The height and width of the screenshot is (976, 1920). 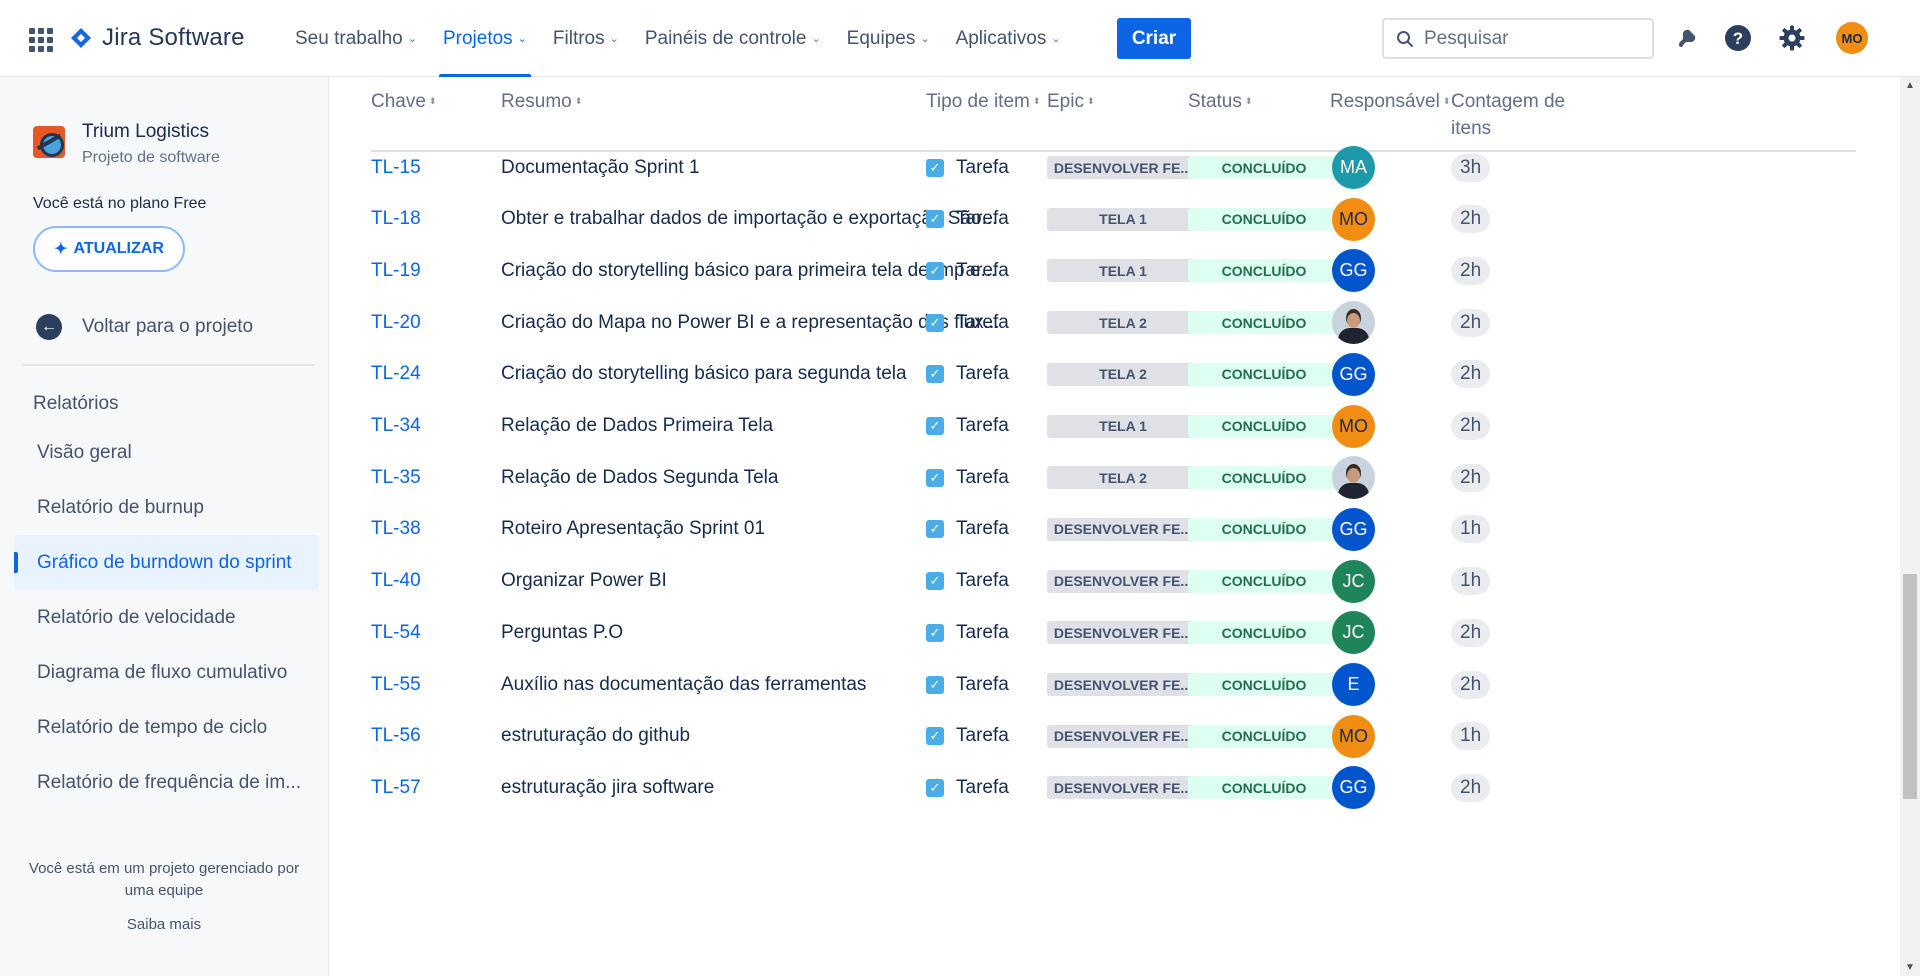 I want to click on column-header-key: Chave ⬍, so click(x=403, y=101).